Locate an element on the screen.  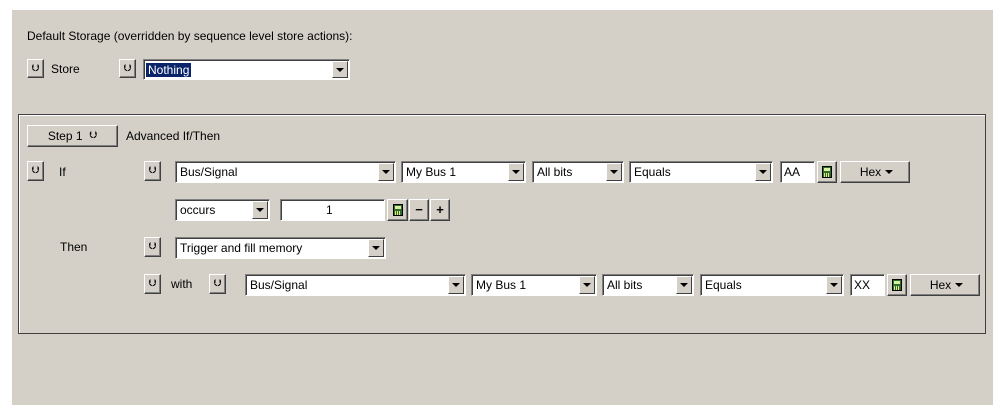
if-label: If is located at coordinates (62, 172).